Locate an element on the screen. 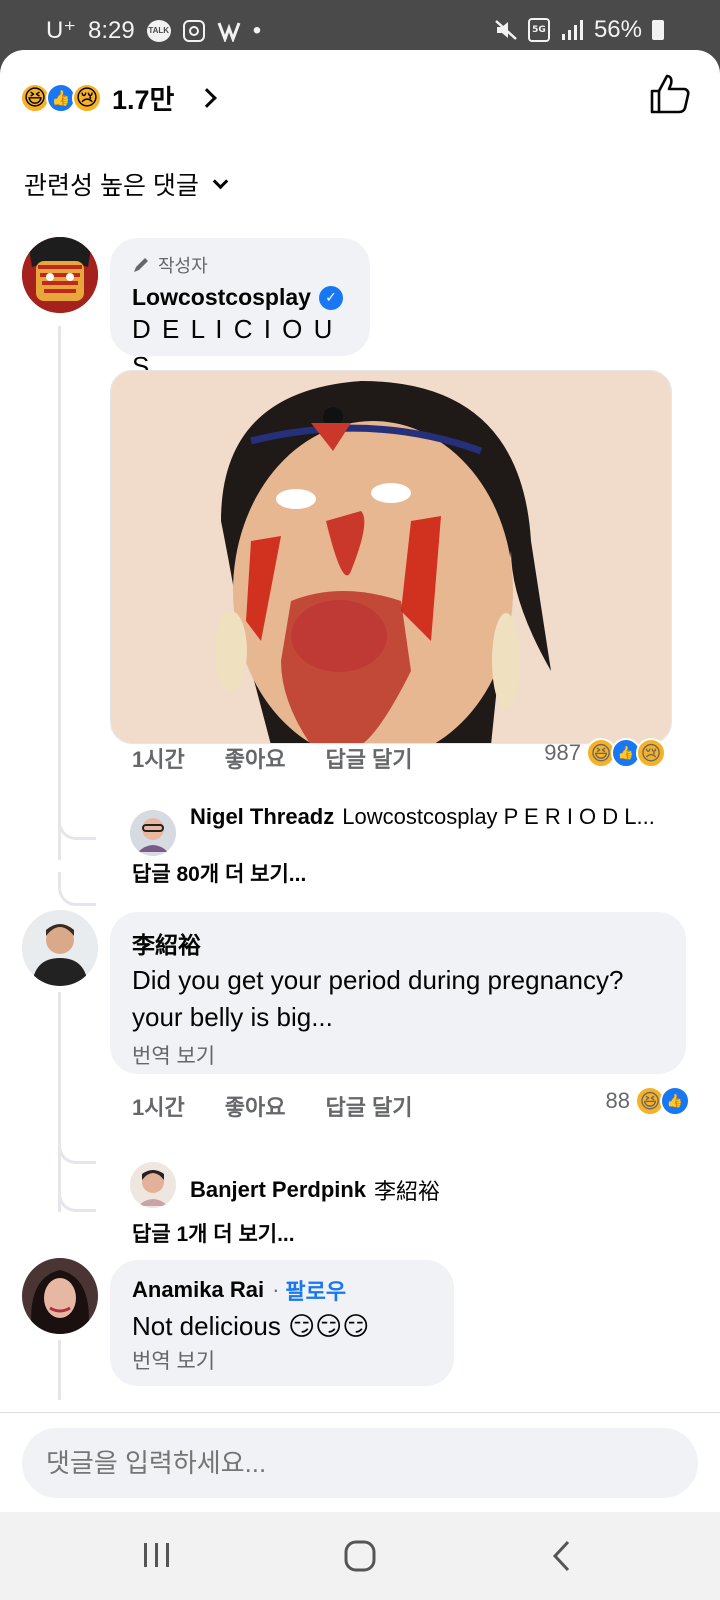 This screenshot has height=1600, width=720. reply-author: Banjert Perdpink is located at coordinates (278, 1190).